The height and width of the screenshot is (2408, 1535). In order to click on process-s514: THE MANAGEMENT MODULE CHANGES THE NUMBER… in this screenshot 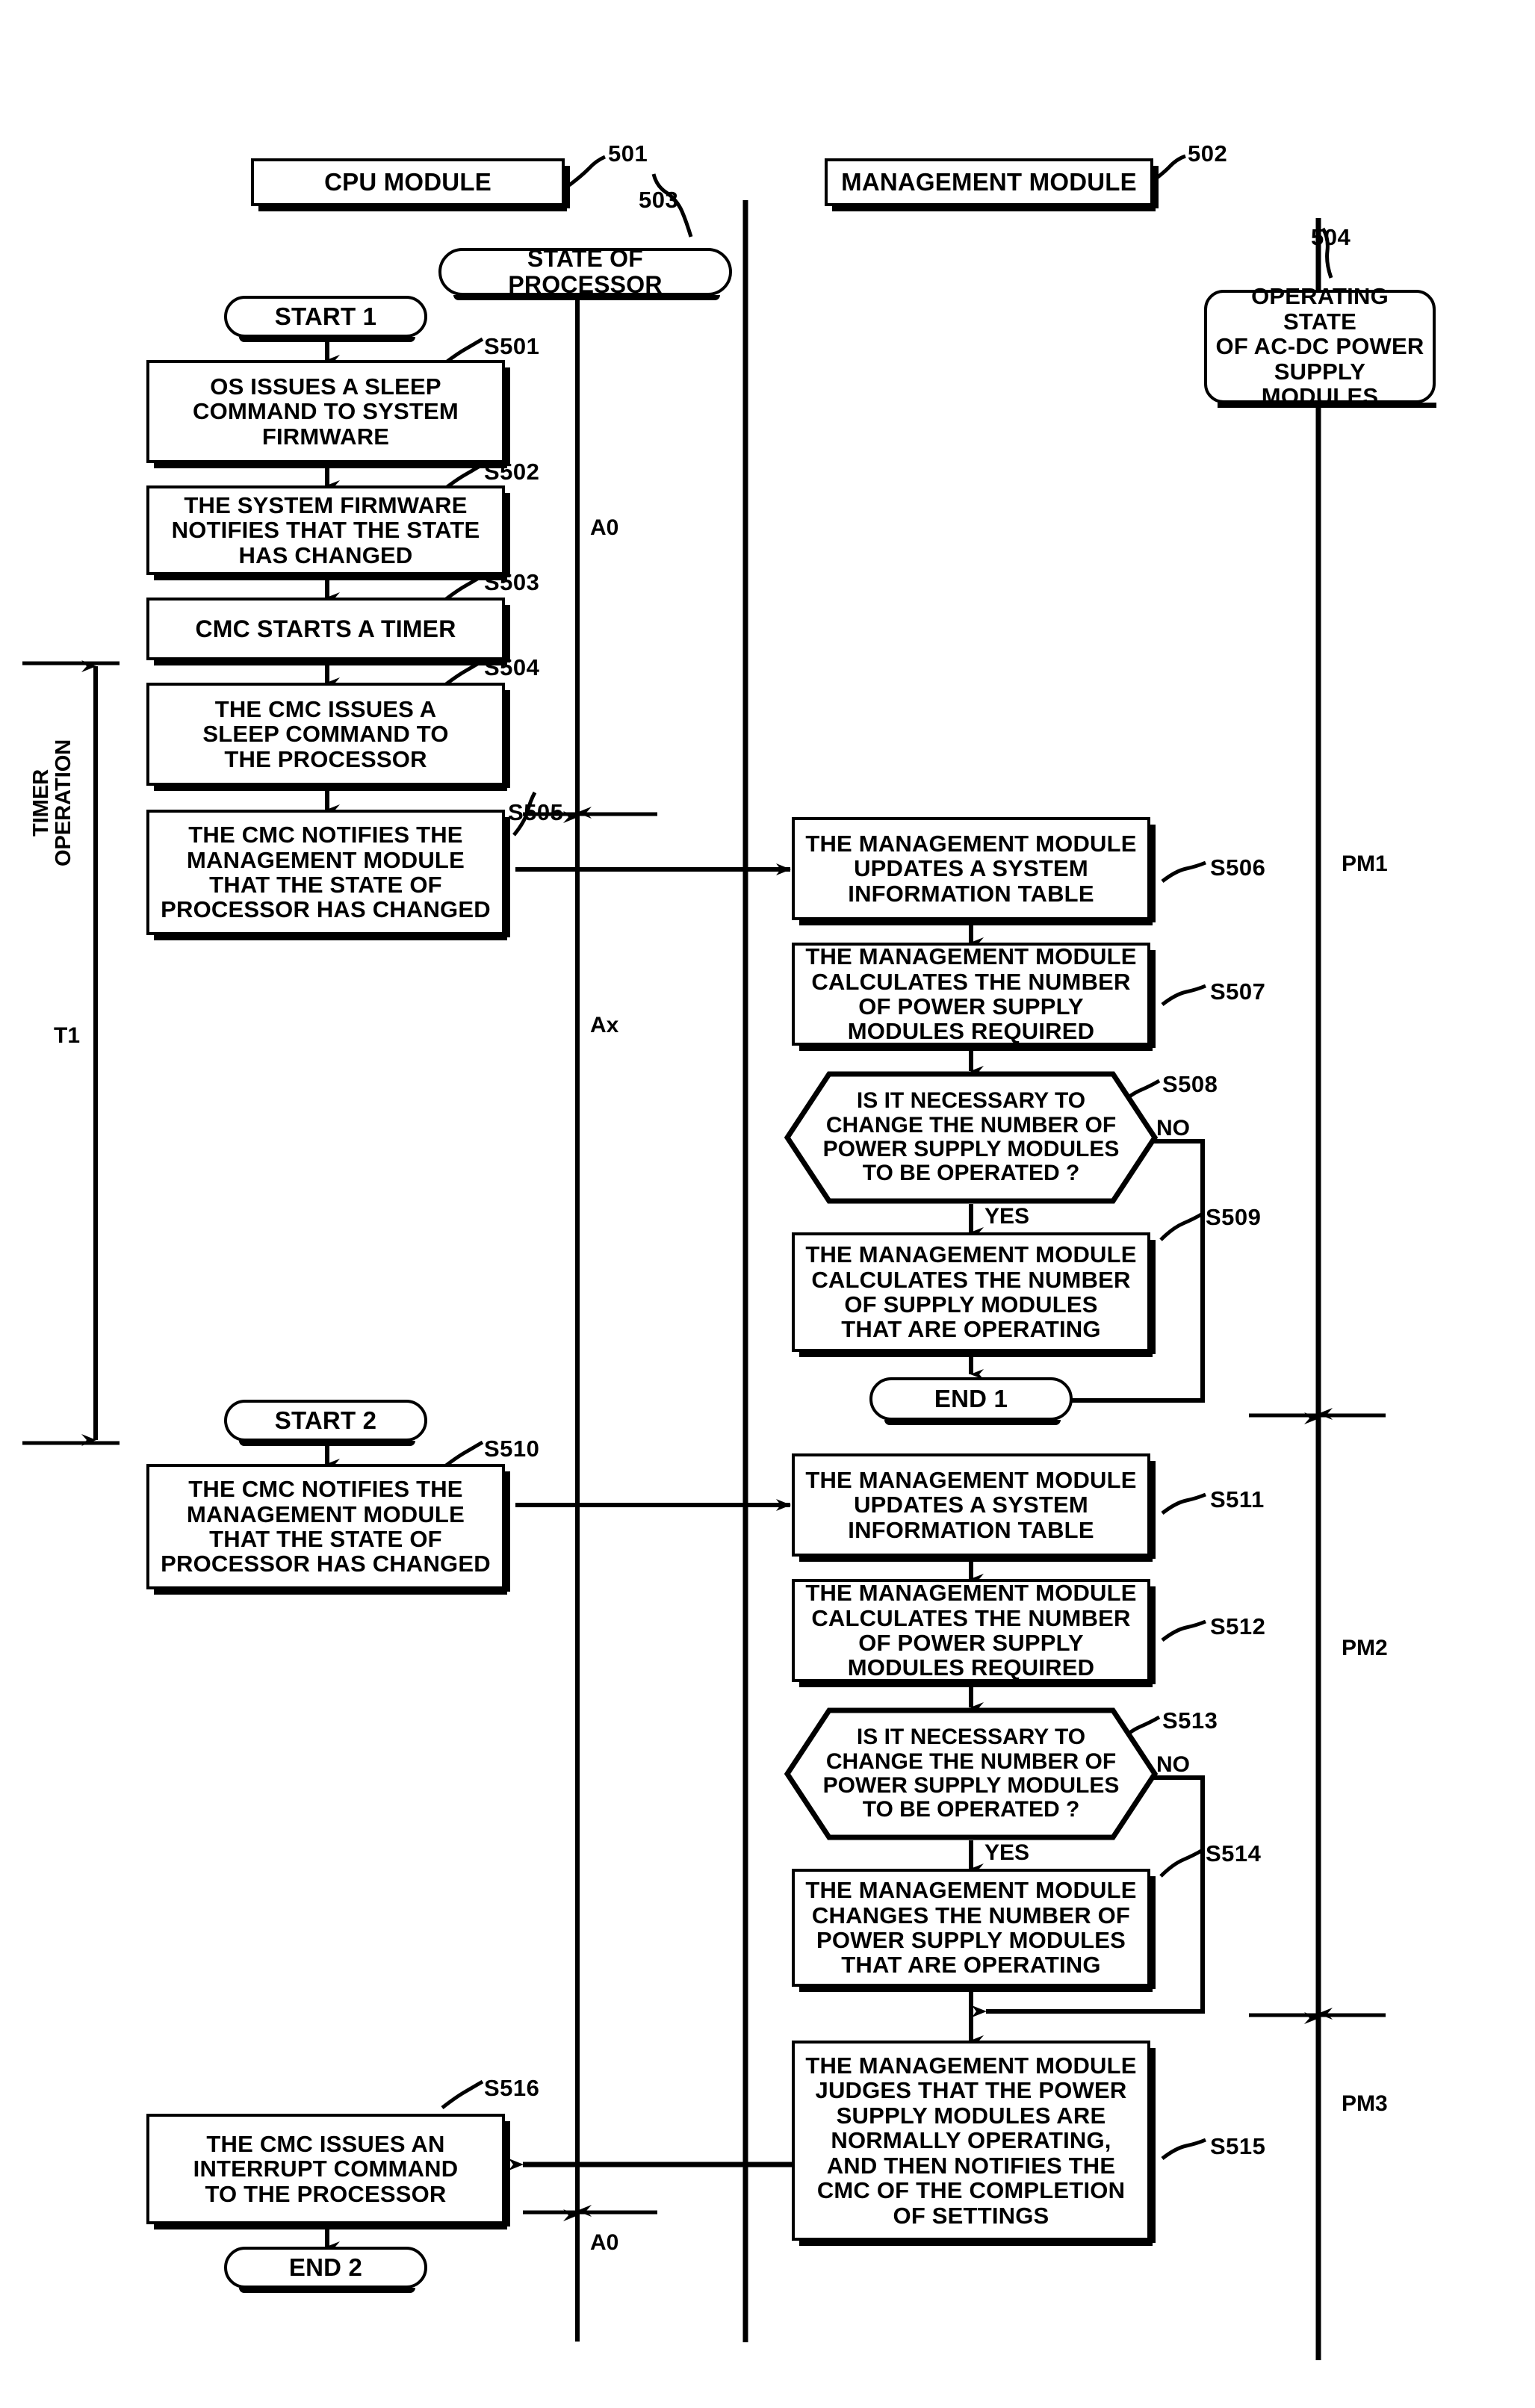, I will do `click(974, 1931)`.